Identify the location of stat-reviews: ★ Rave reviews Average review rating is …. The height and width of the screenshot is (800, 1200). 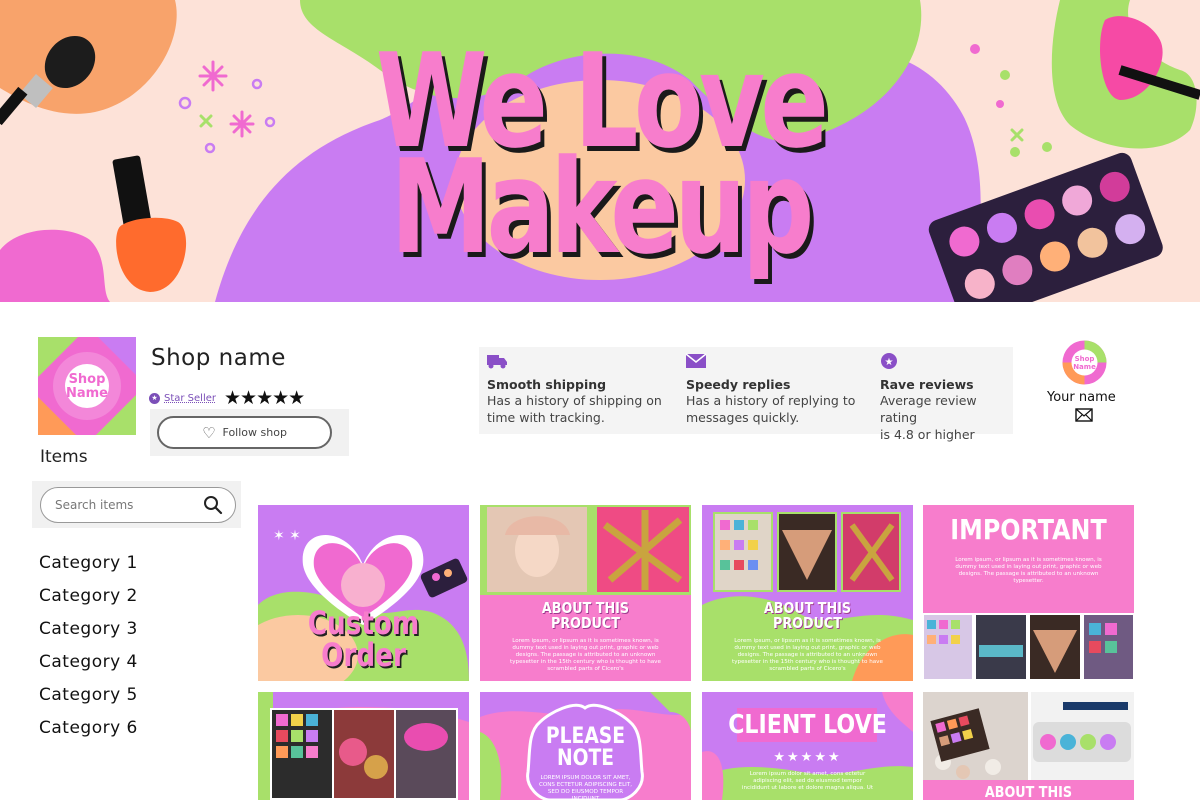
(946, 398).